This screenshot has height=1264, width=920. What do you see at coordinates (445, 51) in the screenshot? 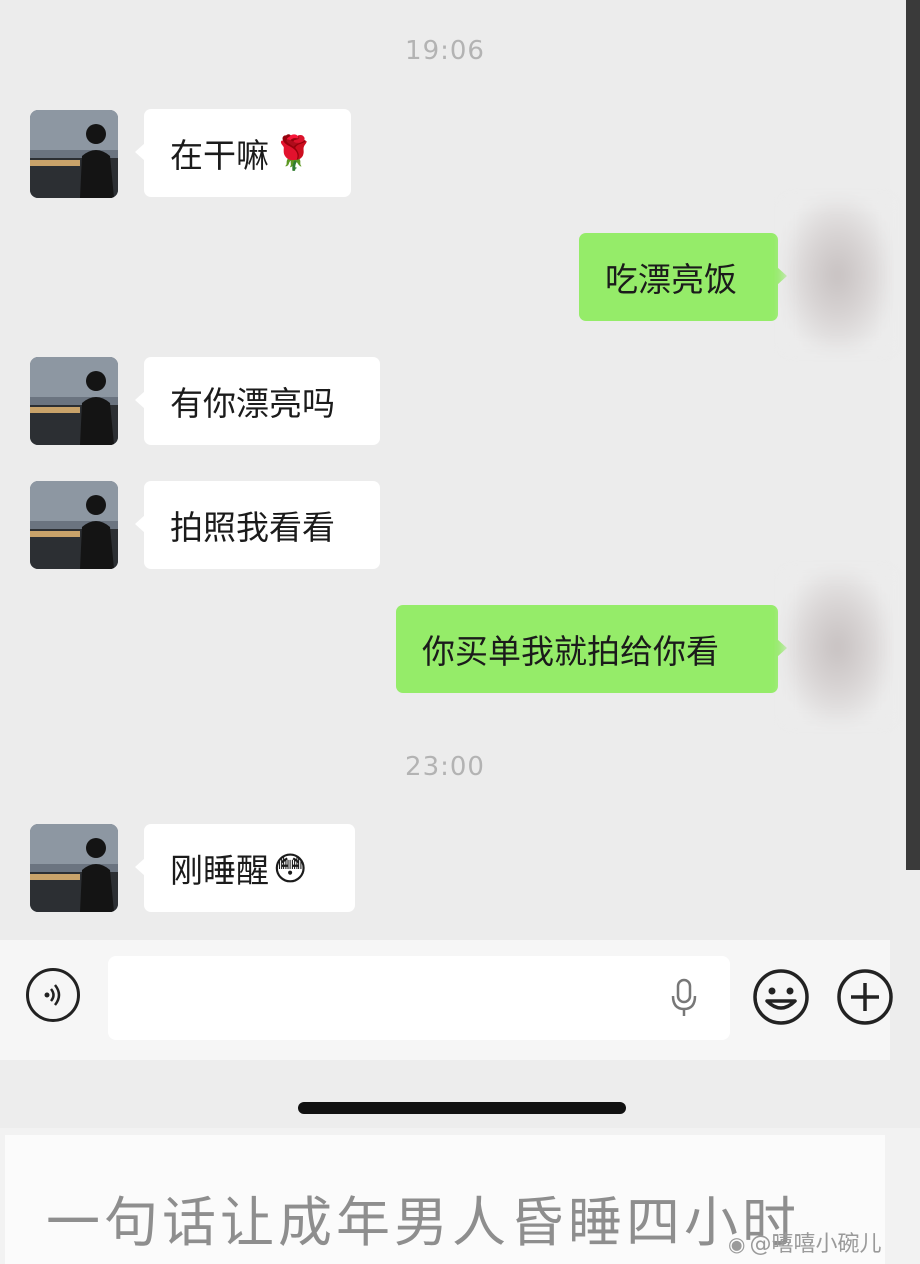
I see `timestamp: 19:06` at bounding box center [445, 51].